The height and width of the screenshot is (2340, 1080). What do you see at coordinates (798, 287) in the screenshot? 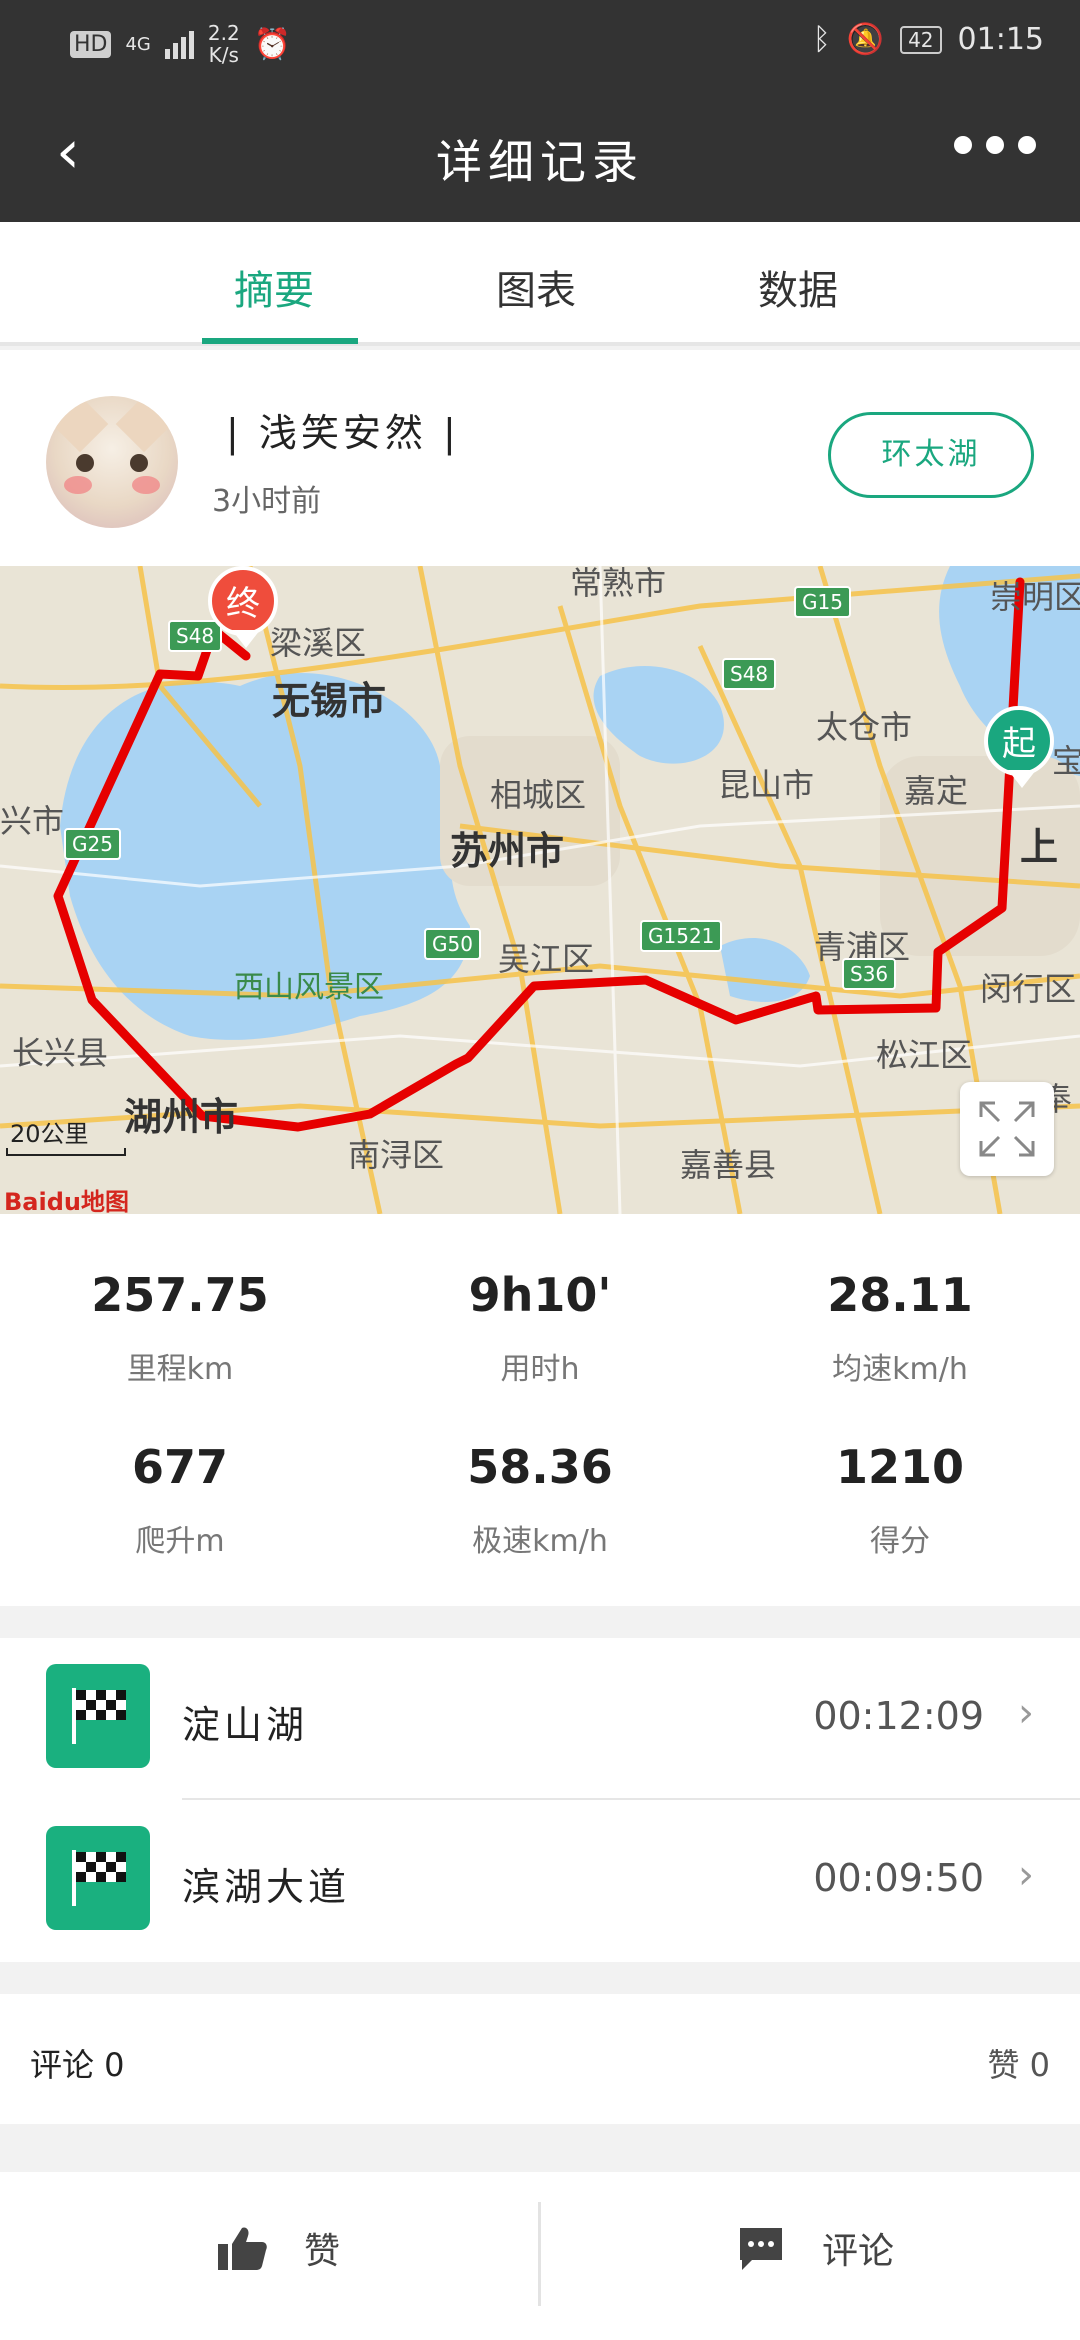
I see `tab-data: 数据` at bounding box center [798, 287].